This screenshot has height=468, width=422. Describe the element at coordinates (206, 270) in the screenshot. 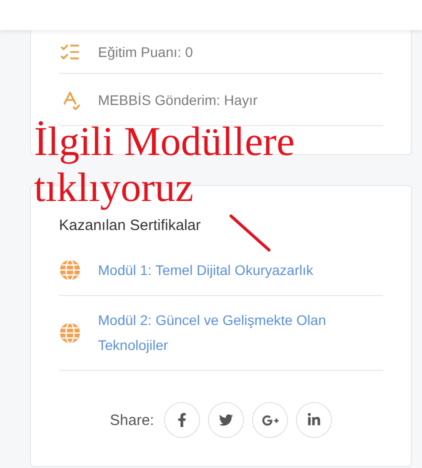

I see `module-link: Modül 1: Temel Dijital Okuryazarlık` at that location.